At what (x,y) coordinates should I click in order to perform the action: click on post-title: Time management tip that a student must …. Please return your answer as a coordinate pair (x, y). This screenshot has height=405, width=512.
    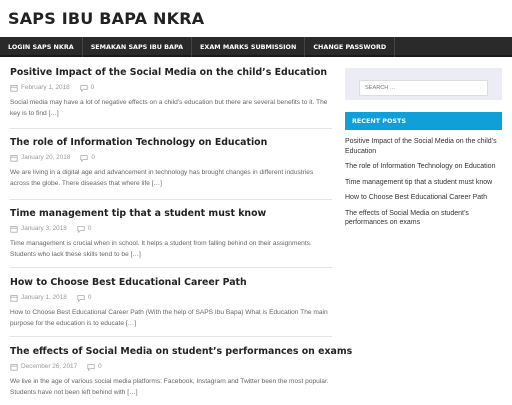
    Looking at the image, I should click on (171, 214).